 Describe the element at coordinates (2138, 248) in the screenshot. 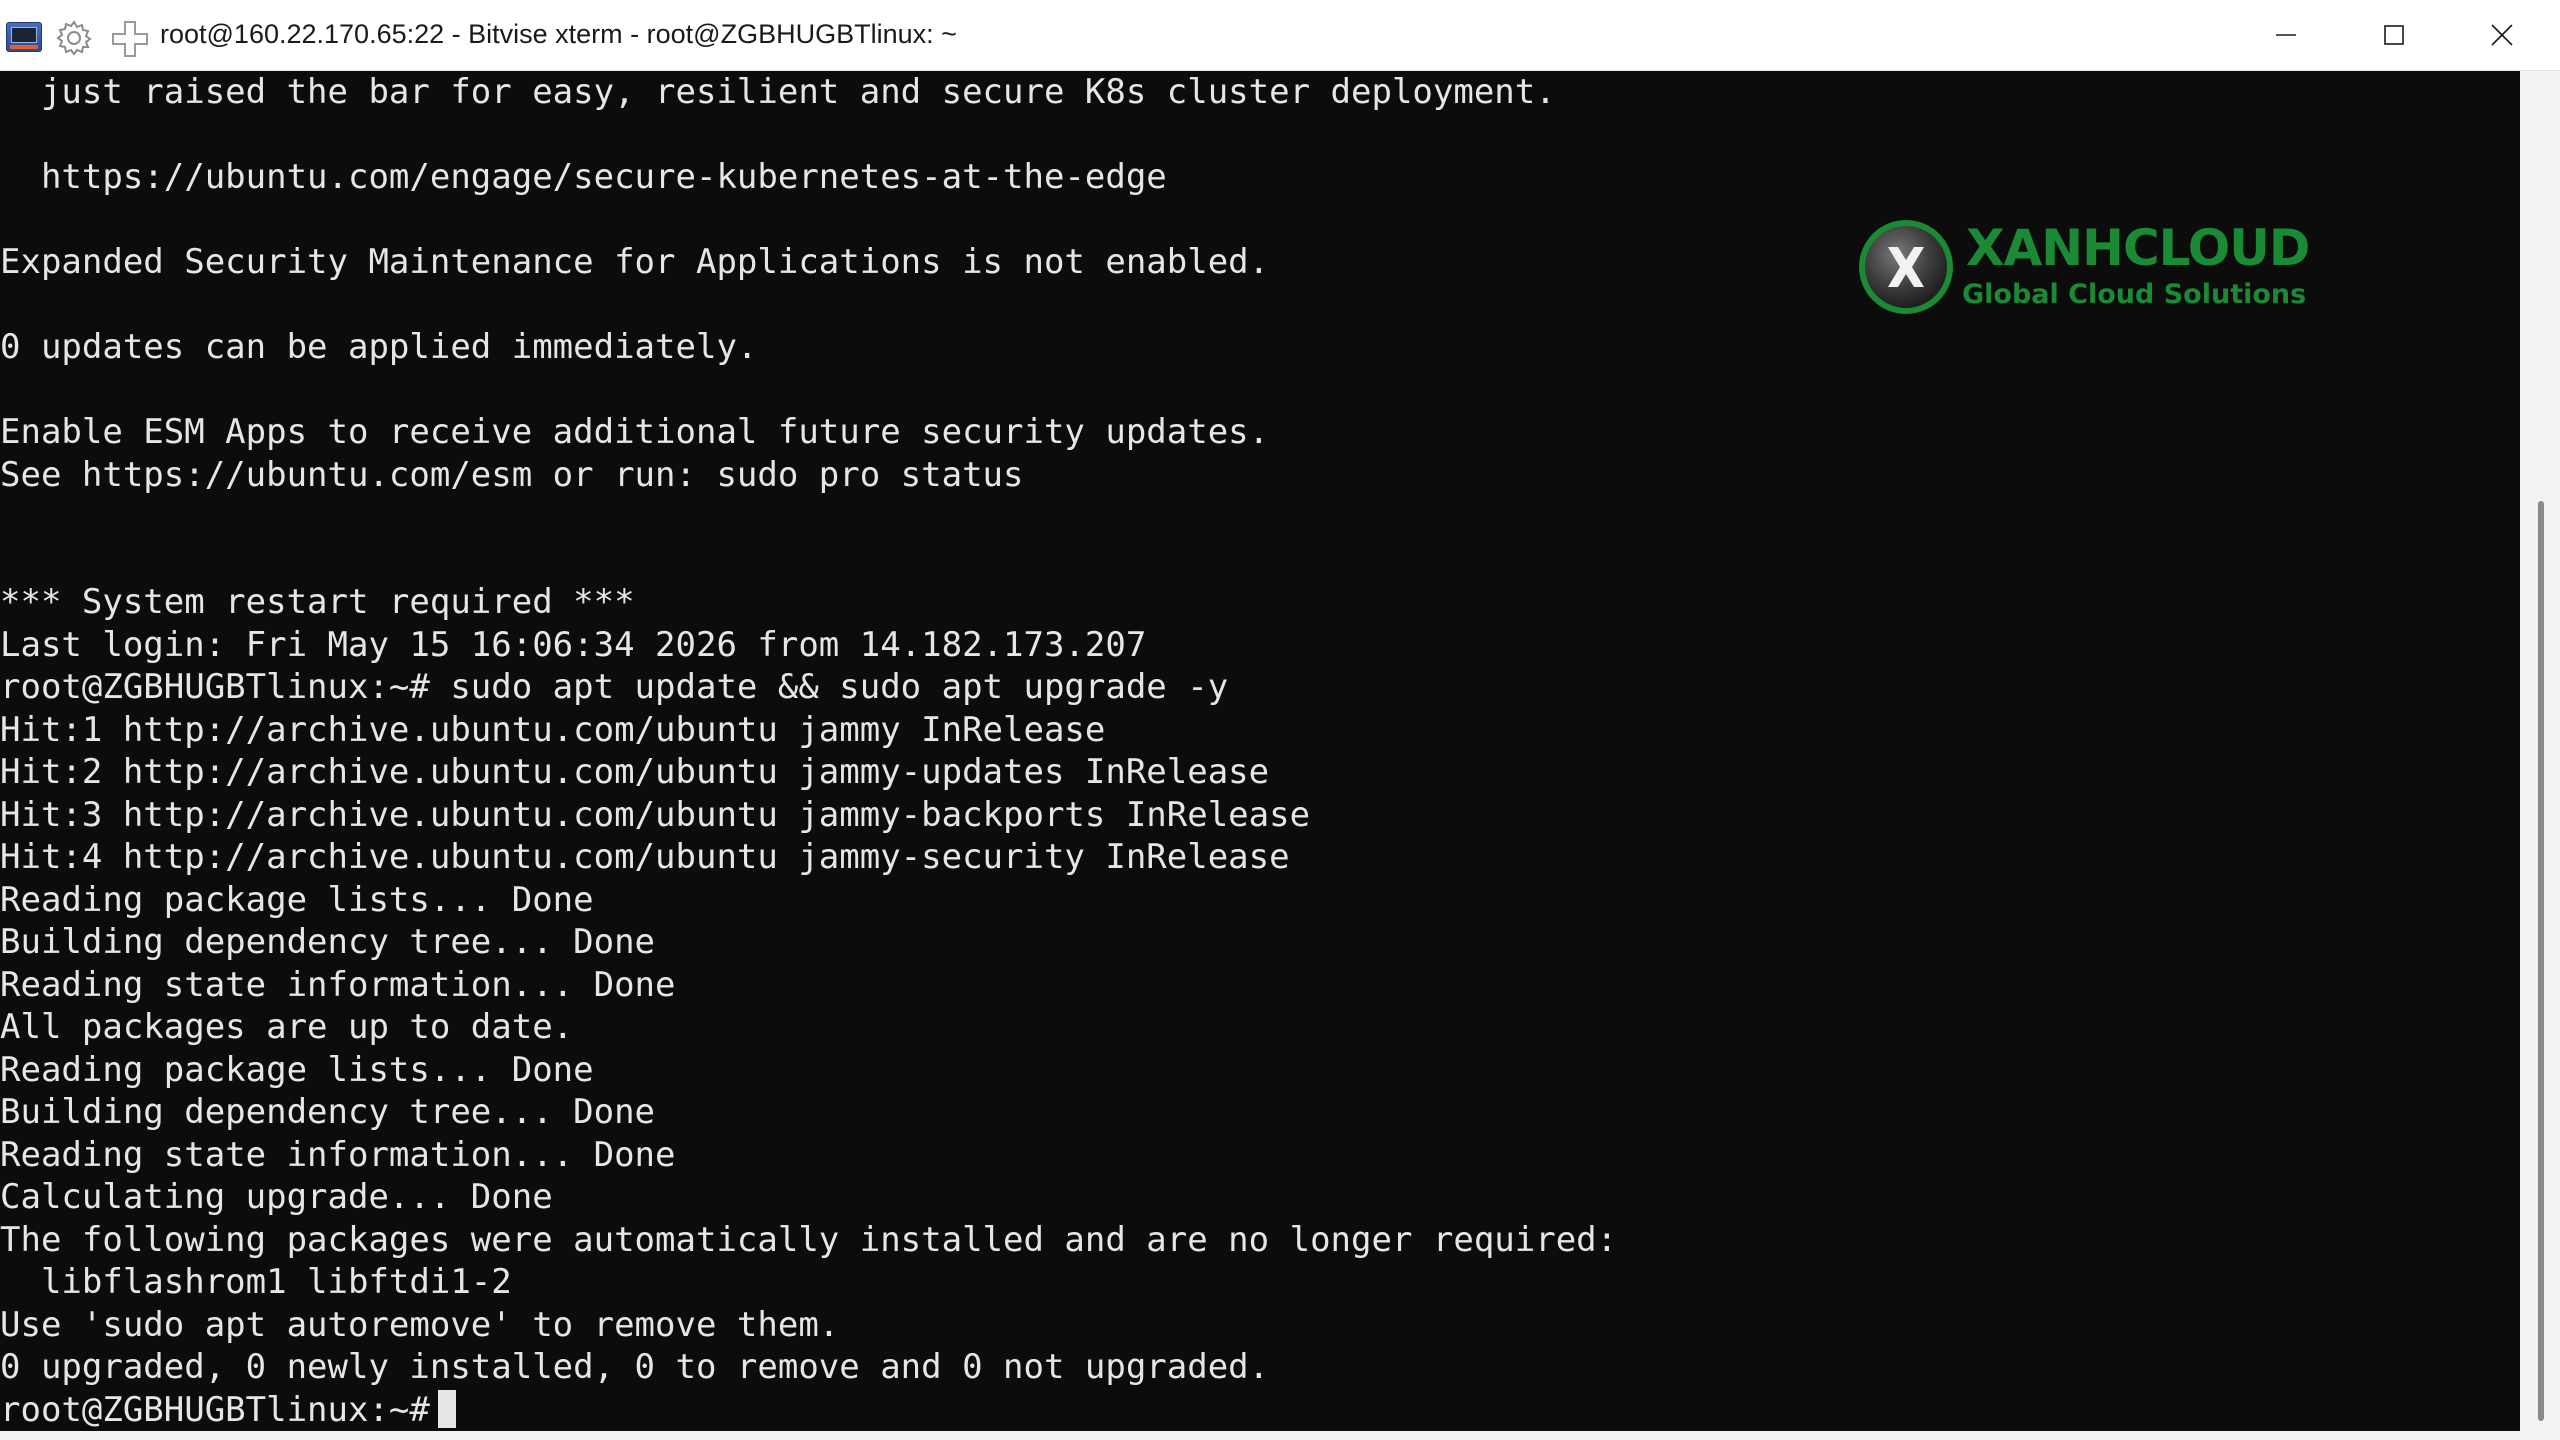

I see `logo-name: XANHCLOUD` at that location.